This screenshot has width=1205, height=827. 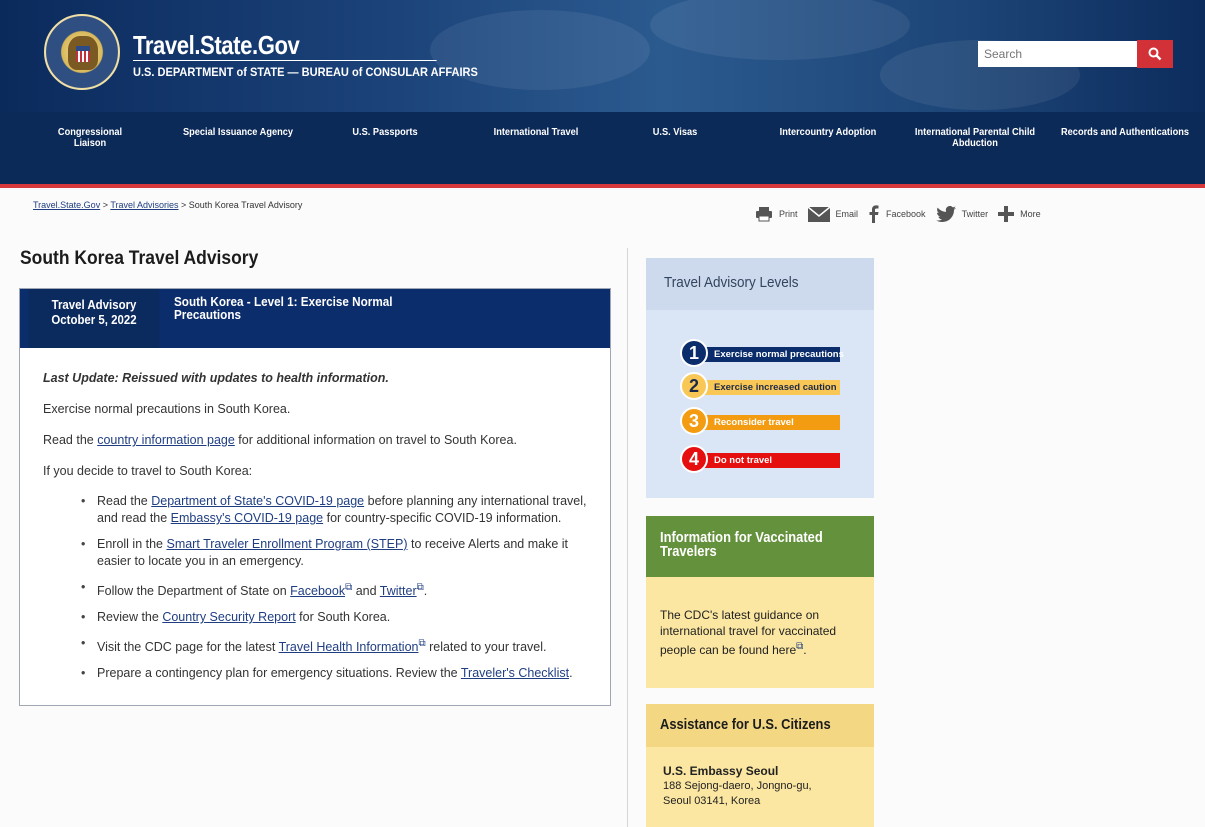 I want to click on email-icon, so click(x=818, y=214).